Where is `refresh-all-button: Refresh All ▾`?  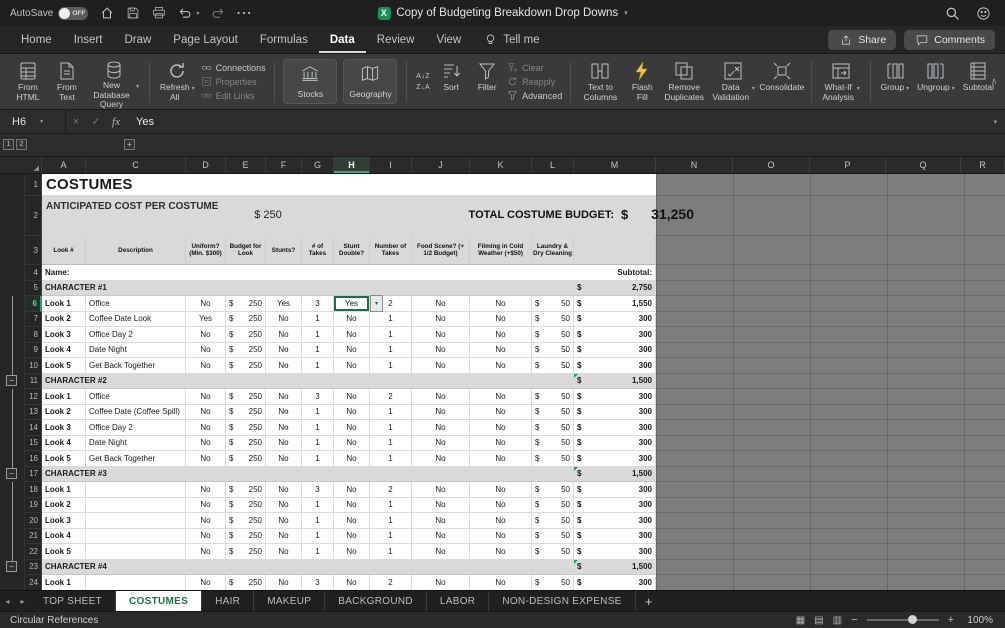 refresh-all-button: Refresh All ▾ is located at coordinates (177, 81).